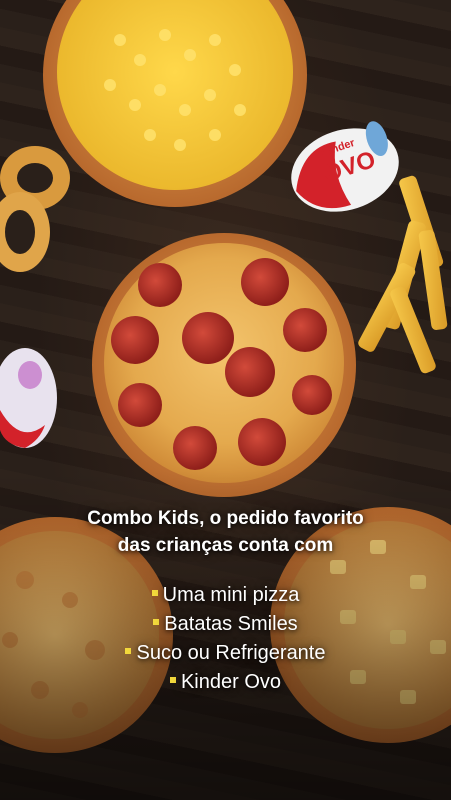 The height and width of the screenshot is (800, 451). I want to click on fries-image, so click(403, 274).